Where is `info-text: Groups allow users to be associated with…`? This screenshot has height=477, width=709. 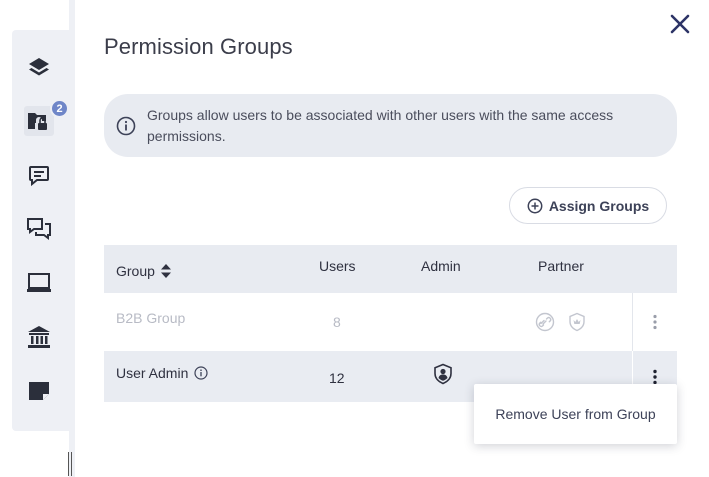
info-text: Groups allow users to be associated with… is located at coordinates (380, 125).